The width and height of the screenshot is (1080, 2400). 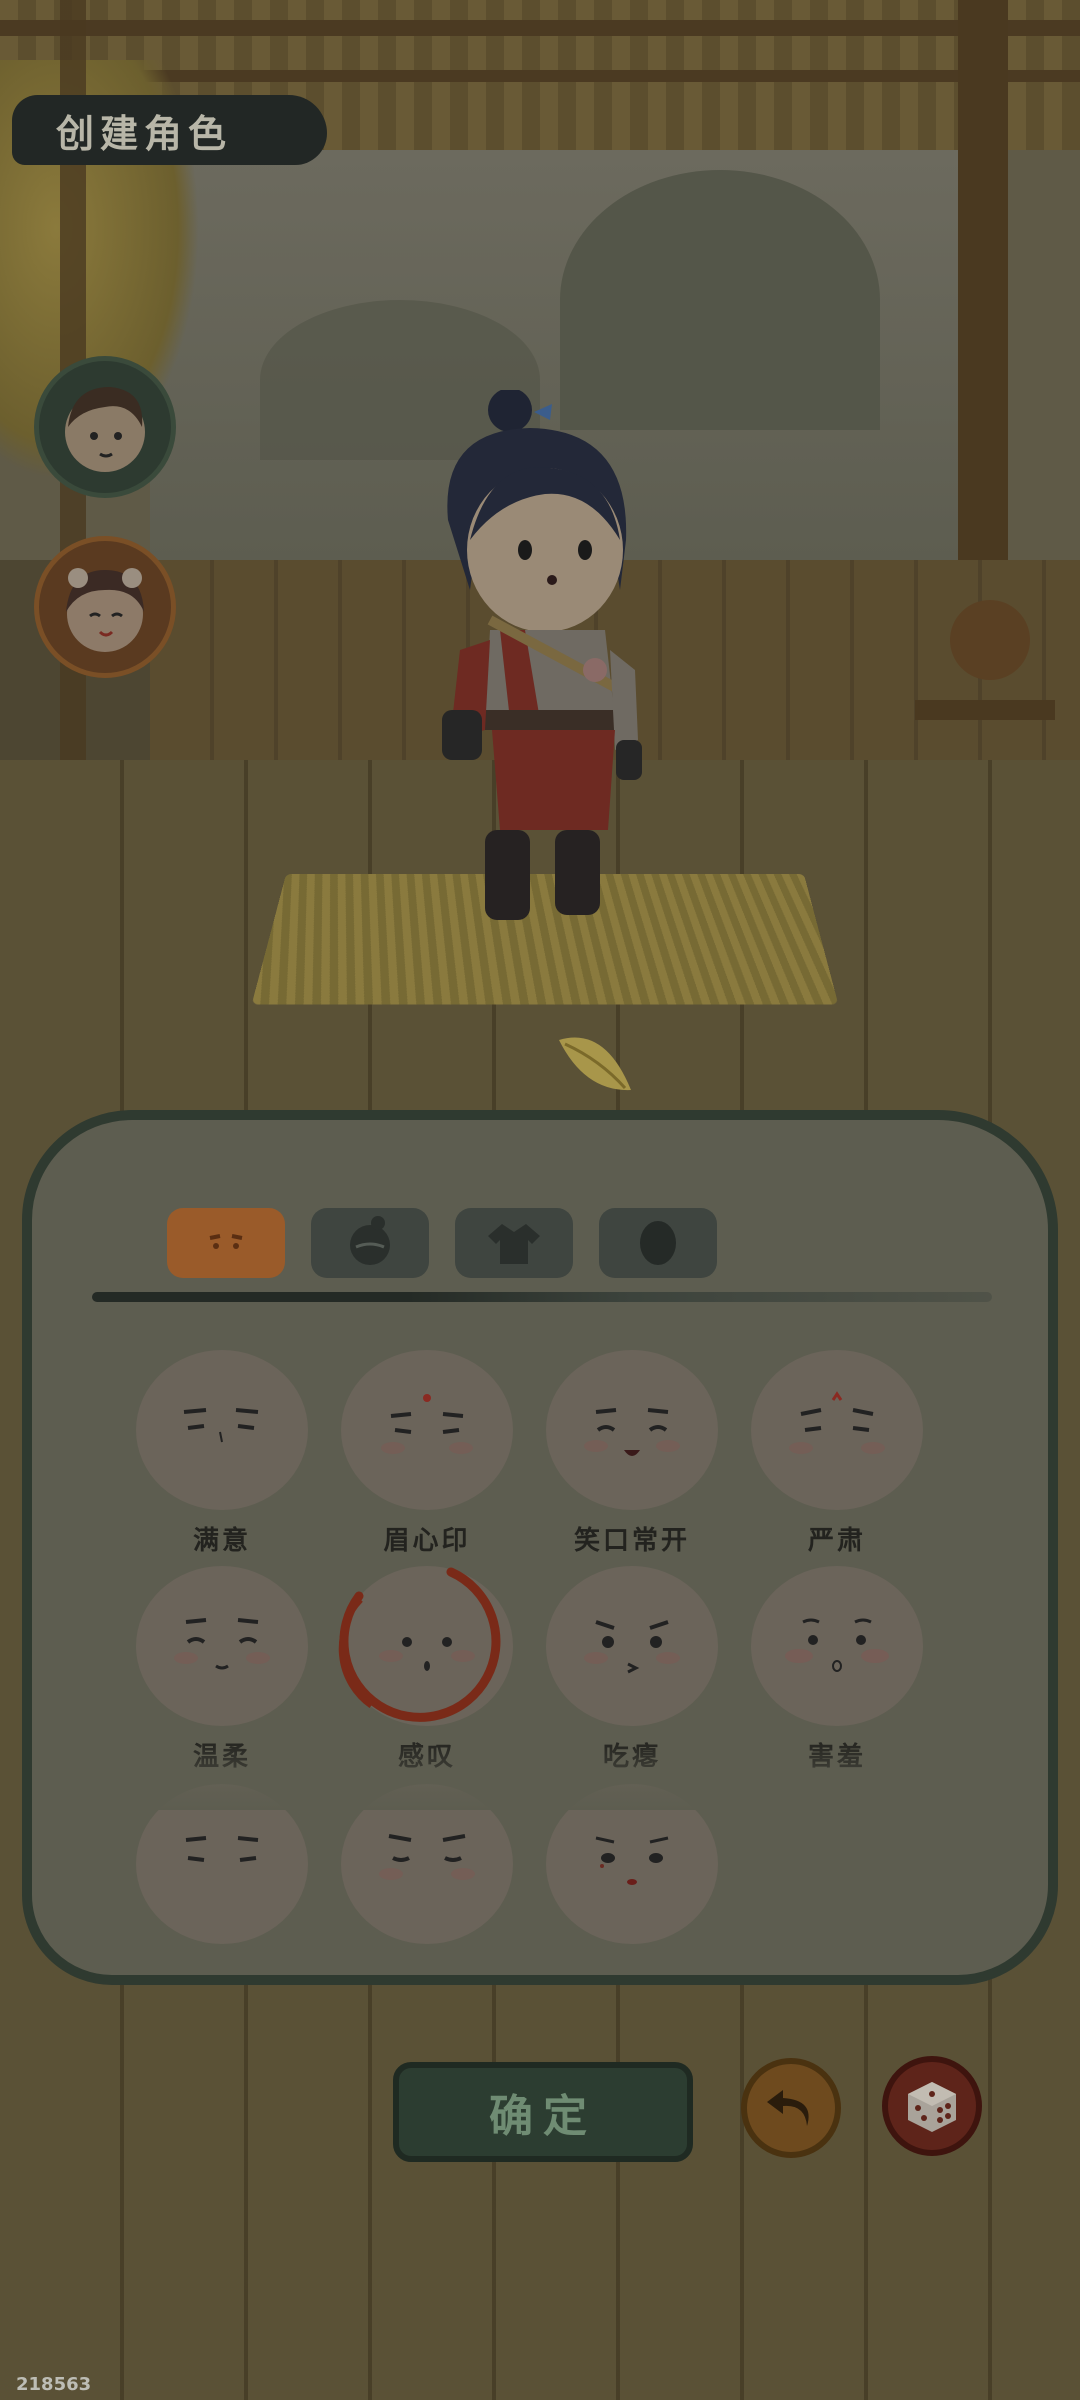 I want to click on tab-skin-tone, so click(x=658, y=1243).